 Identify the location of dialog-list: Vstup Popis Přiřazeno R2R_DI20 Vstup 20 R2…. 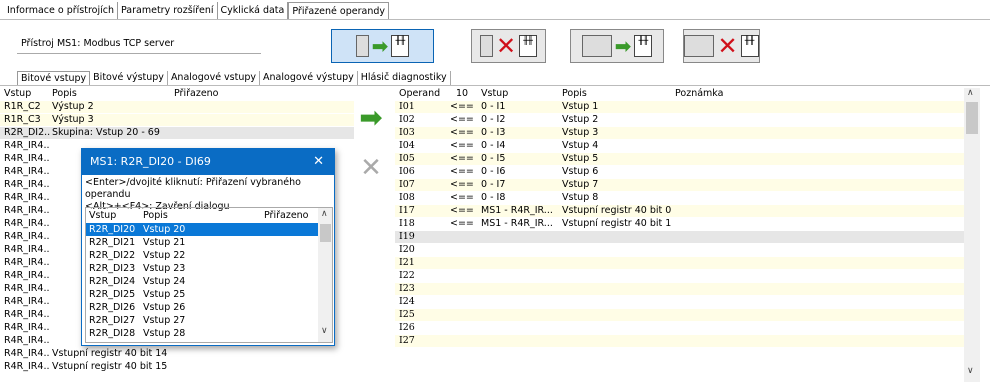
(209, 275).